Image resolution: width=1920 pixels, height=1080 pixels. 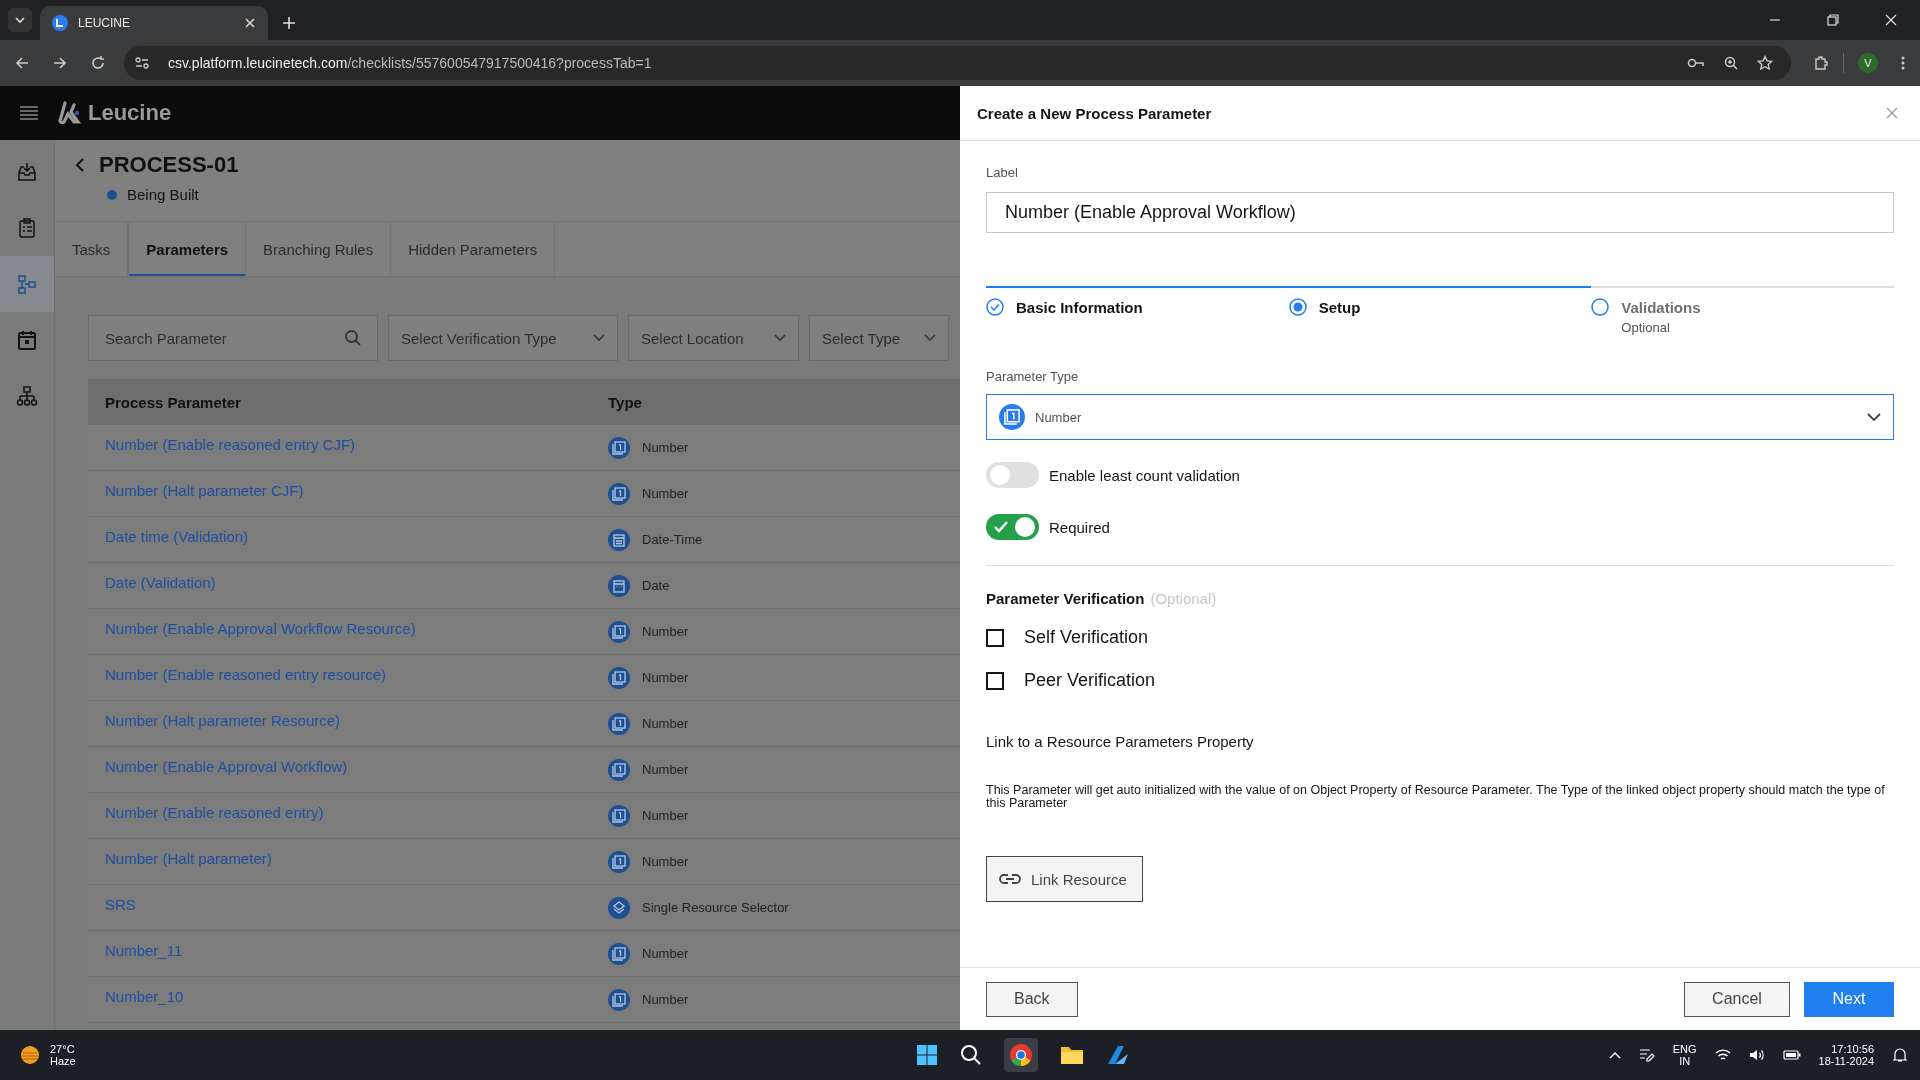 What do you see at coordinates (98, 63) in the screenshot?
I see `reload-icon` at bounding box center [98, 63].